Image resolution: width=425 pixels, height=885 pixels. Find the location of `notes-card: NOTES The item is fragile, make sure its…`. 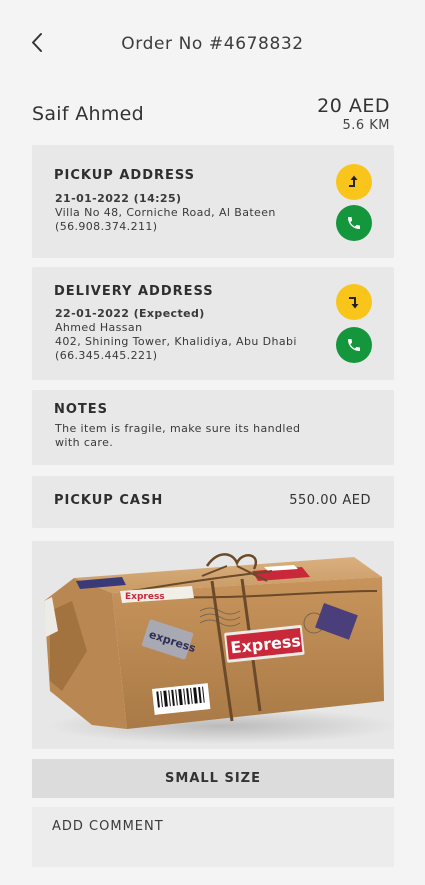

notes-card: NOTES The item is fragile, make sure its… is located at coordinates (213, 427).